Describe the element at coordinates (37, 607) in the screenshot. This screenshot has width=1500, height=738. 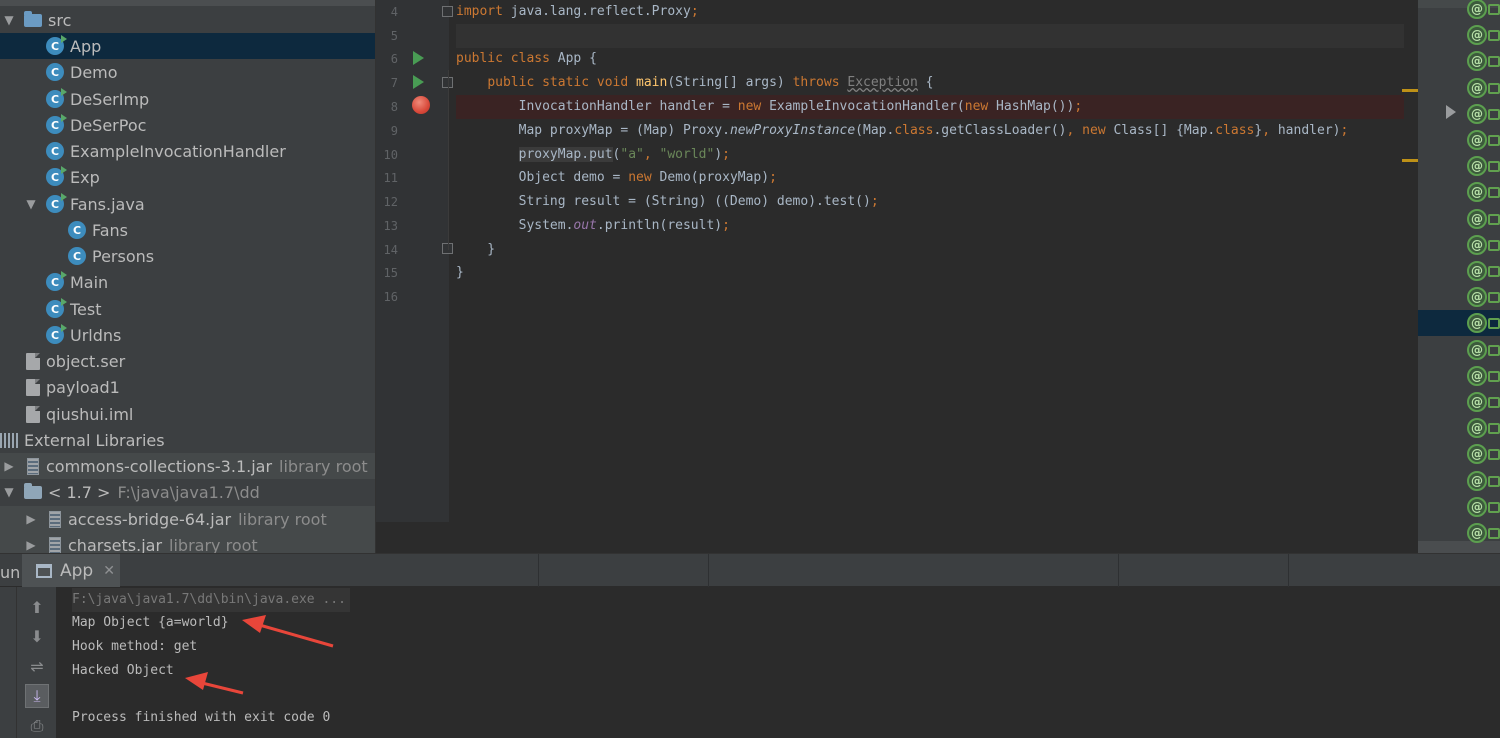
I see `scroll-up-icon: ⬆` at that location.